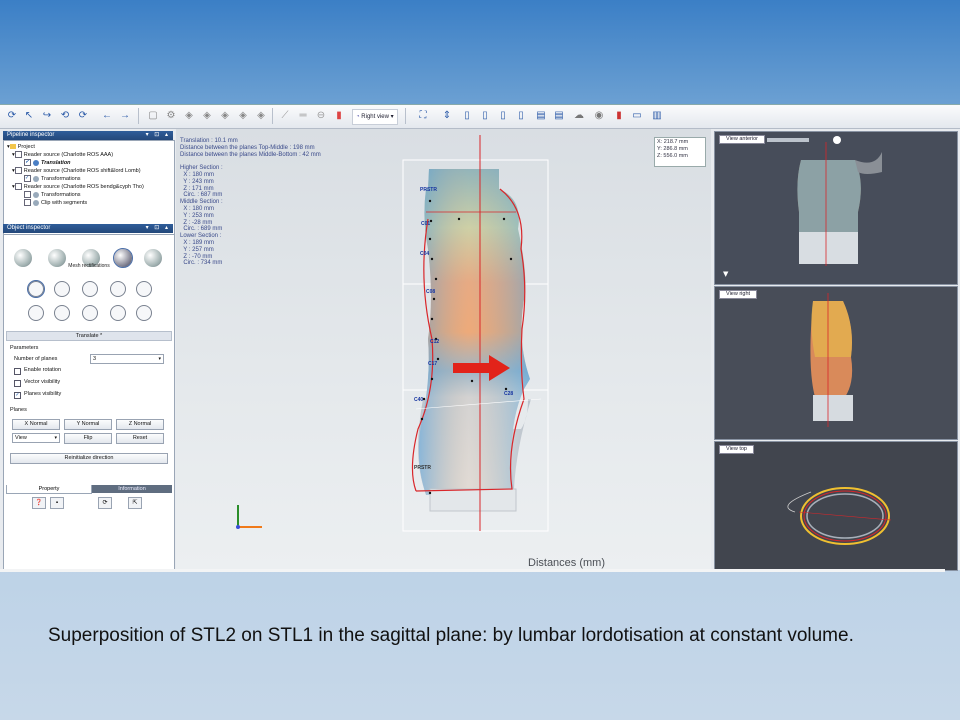  I want to click on enable-rotation-checkbox, so click(17, 371).